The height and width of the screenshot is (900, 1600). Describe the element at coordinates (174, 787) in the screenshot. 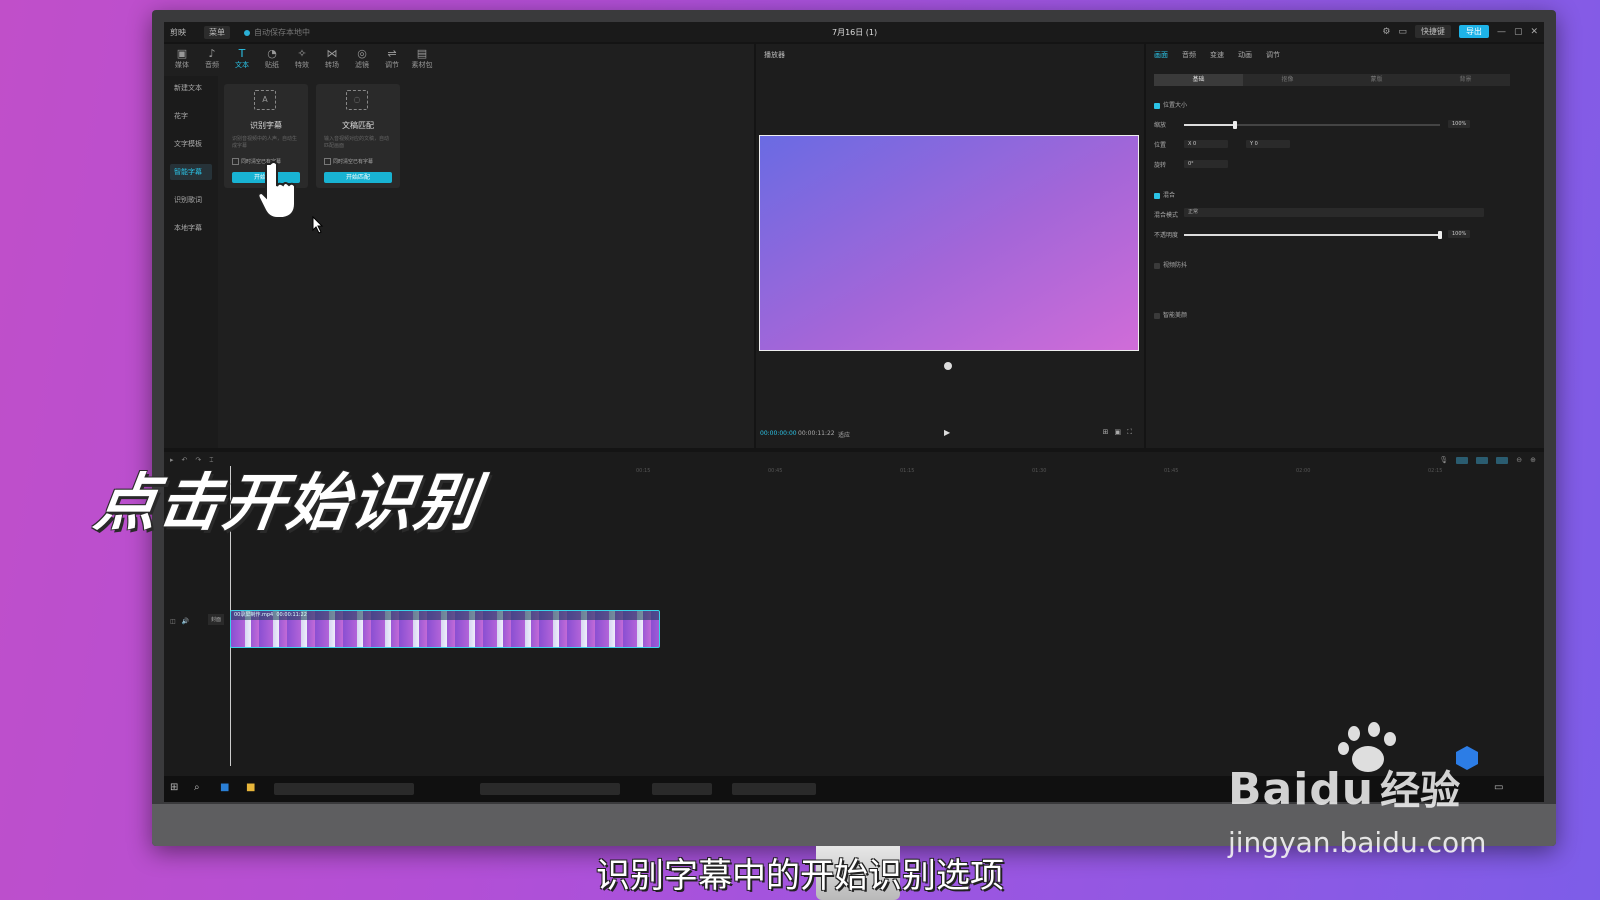

I see `start-icon: ⊞` at that location.